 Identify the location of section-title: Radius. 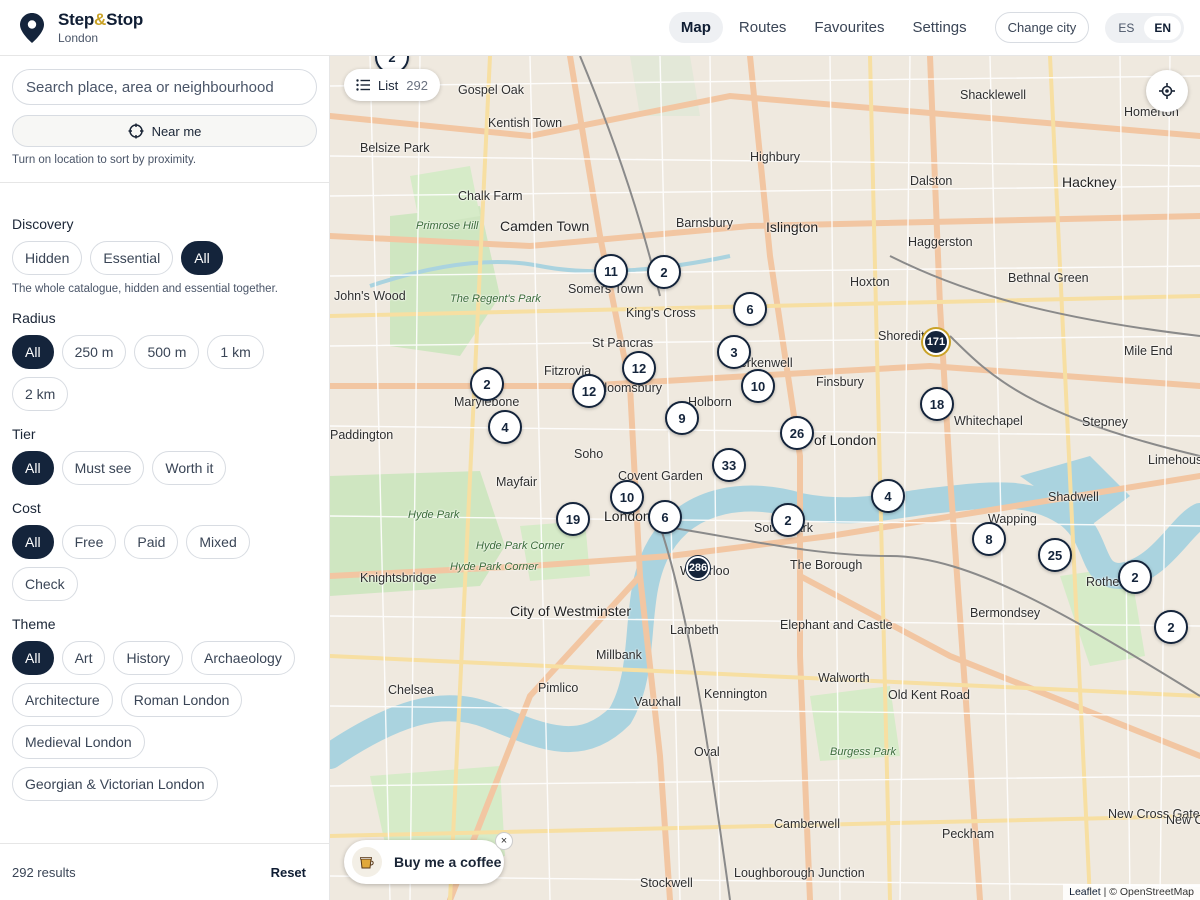
(34, 318).